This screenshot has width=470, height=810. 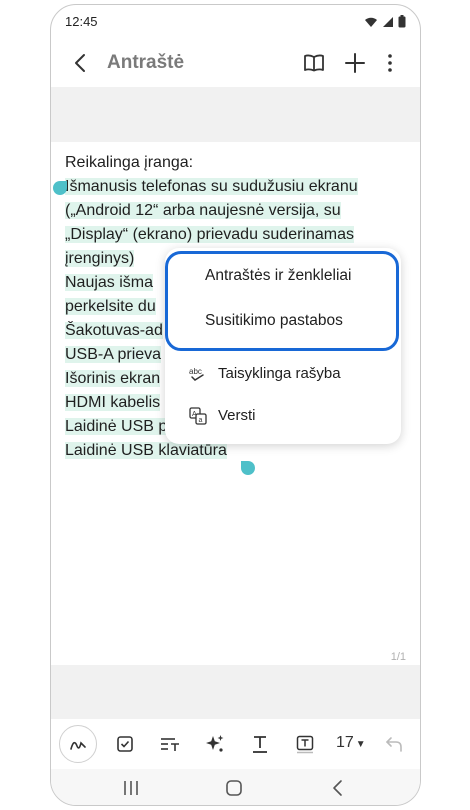 I want to click on menu-item-spellcheck: Taisyklinga rašyba, so click(x=279, y=373).